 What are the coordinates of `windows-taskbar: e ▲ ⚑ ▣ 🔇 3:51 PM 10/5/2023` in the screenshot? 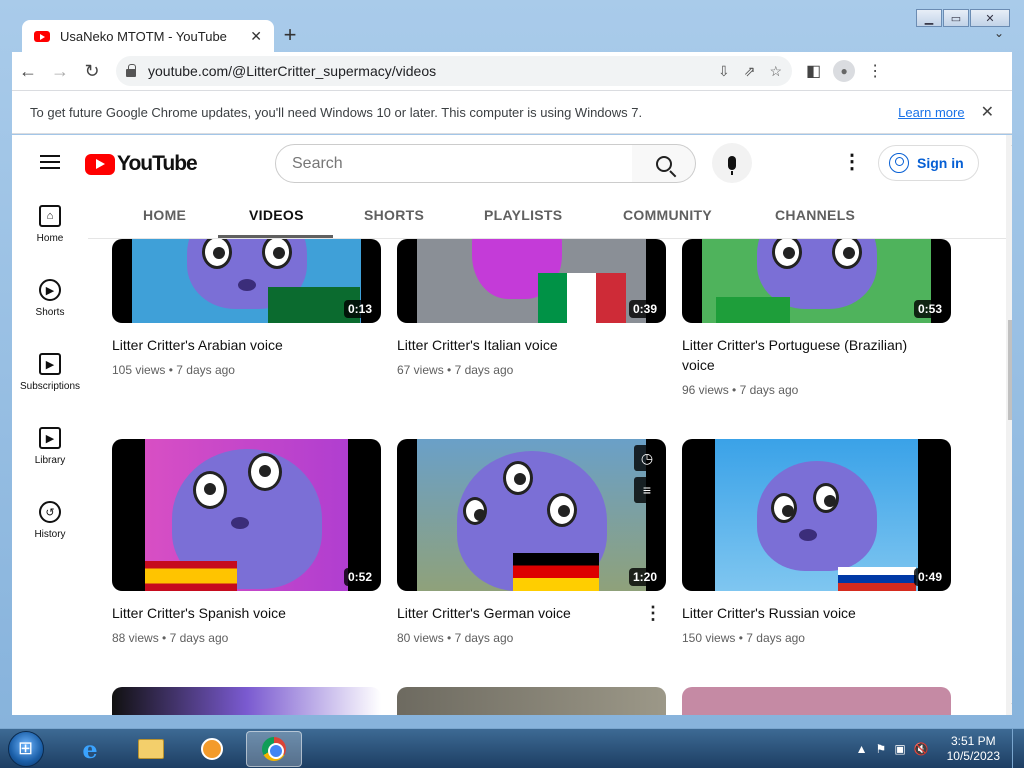 It's located at (512, 748).